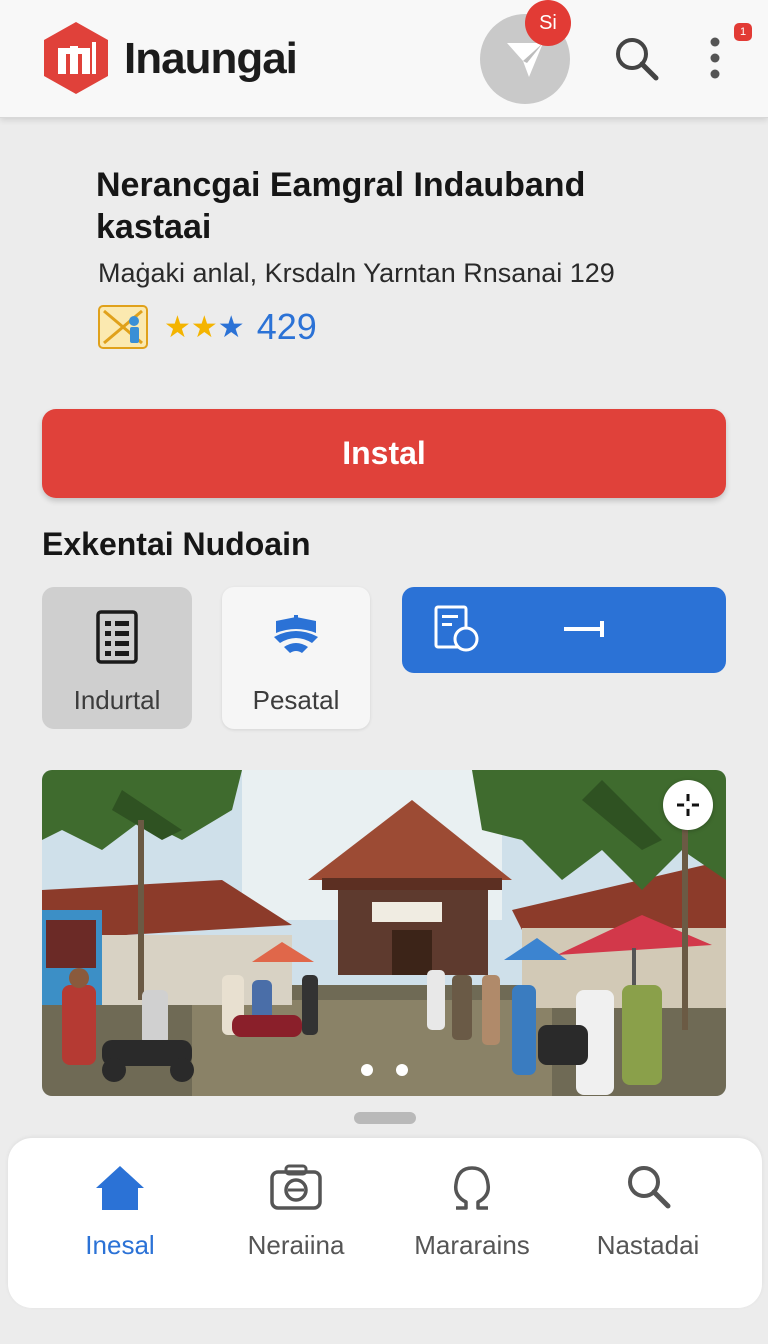  Describe the element at coordinates (648, 1245) in the screenshot. I see `nav-label: Nastadai` at that location.